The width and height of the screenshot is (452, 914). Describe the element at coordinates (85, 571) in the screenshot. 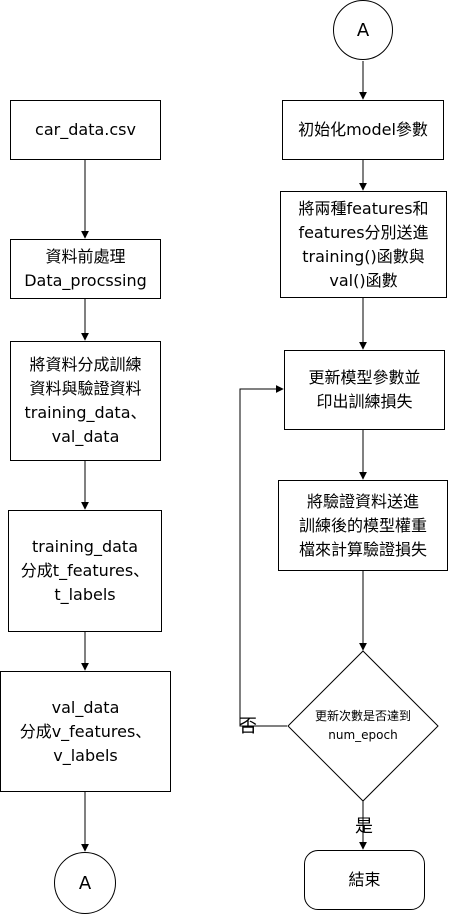

I see `training-data-split-box: training_data 分成t_features、 t_labels` at that location.